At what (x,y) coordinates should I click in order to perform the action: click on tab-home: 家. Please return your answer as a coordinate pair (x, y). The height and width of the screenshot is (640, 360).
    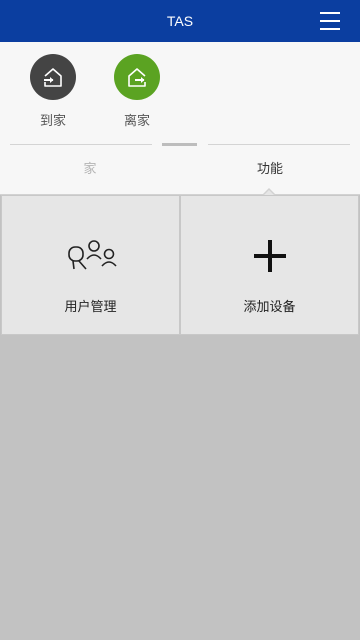
    Looking at the image, I should click on (90, 167).